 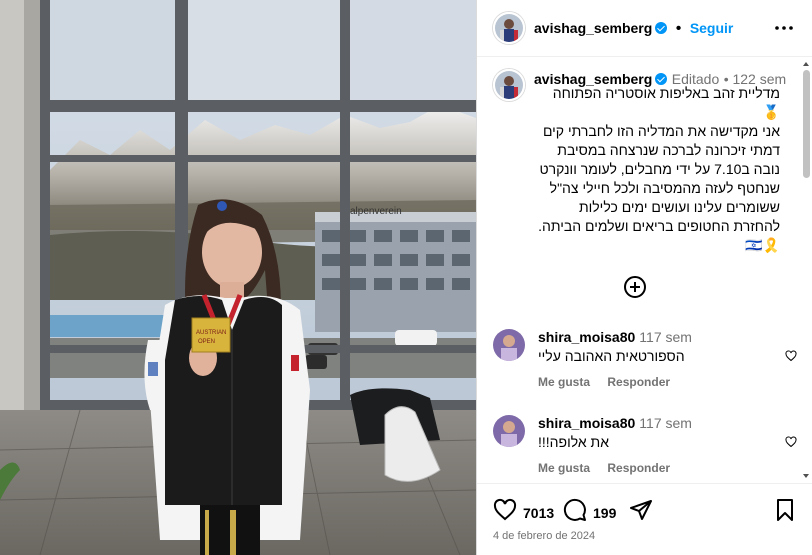 I want to click on author-avatar, so click(x=509, y=28).